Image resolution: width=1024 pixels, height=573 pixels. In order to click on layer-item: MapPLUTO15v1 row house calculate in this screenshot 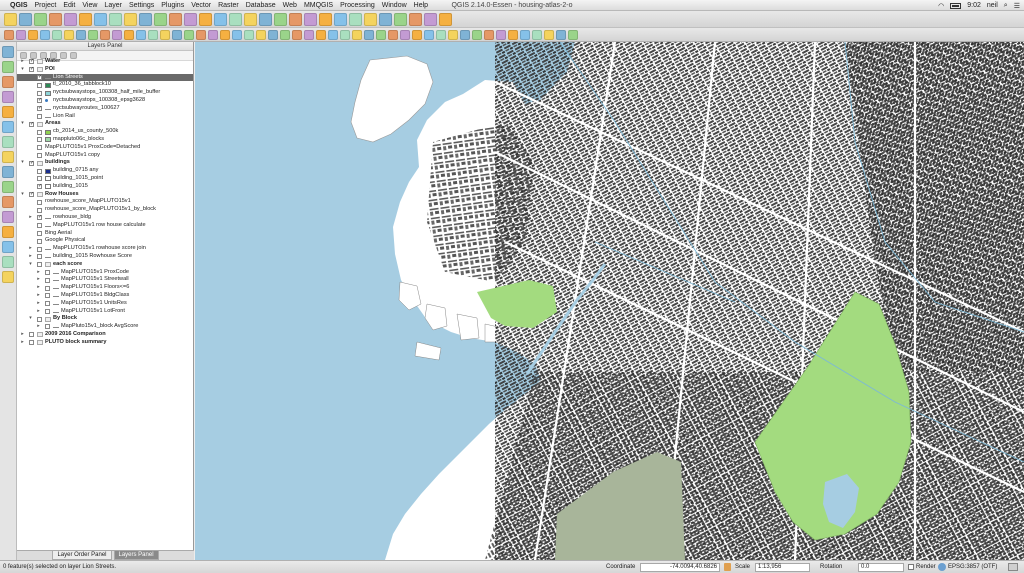, I will do `click(105, 226)`.